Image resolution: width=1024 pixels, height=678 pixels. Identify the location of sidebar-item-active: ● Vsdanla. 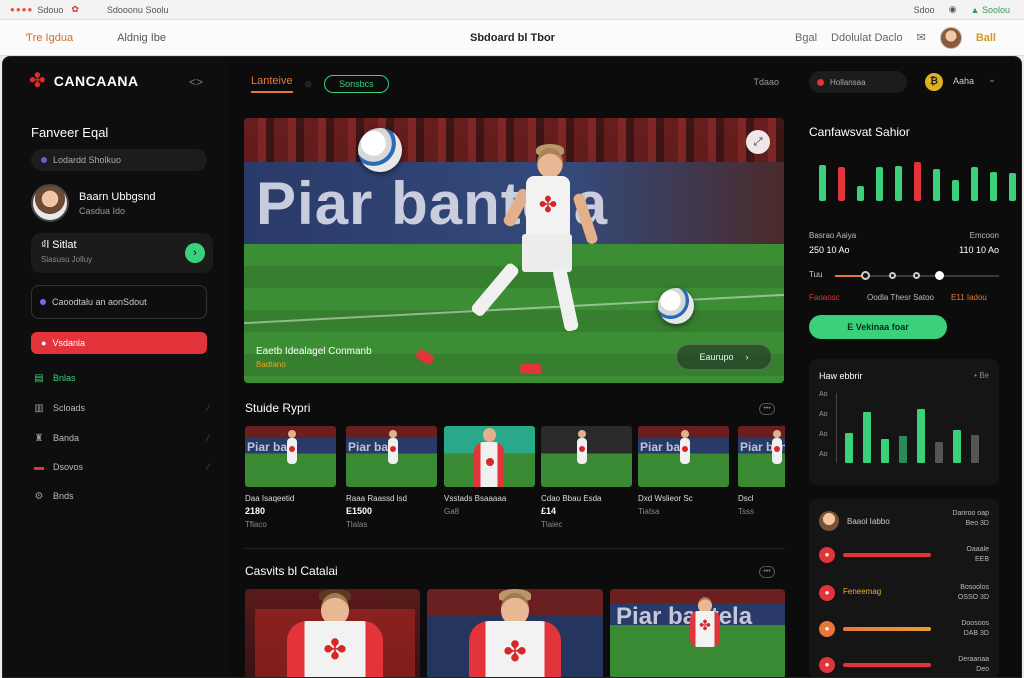
(119, 343).